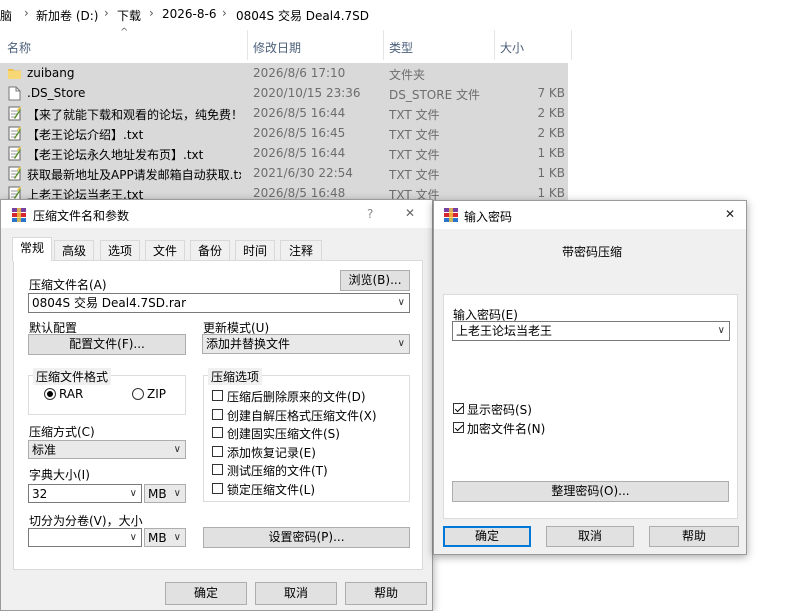  What do you see at coordinates (165, 493) in the screenshot?
I see `dict-unit-select: MB ∨` at bounding box center [165, 493].